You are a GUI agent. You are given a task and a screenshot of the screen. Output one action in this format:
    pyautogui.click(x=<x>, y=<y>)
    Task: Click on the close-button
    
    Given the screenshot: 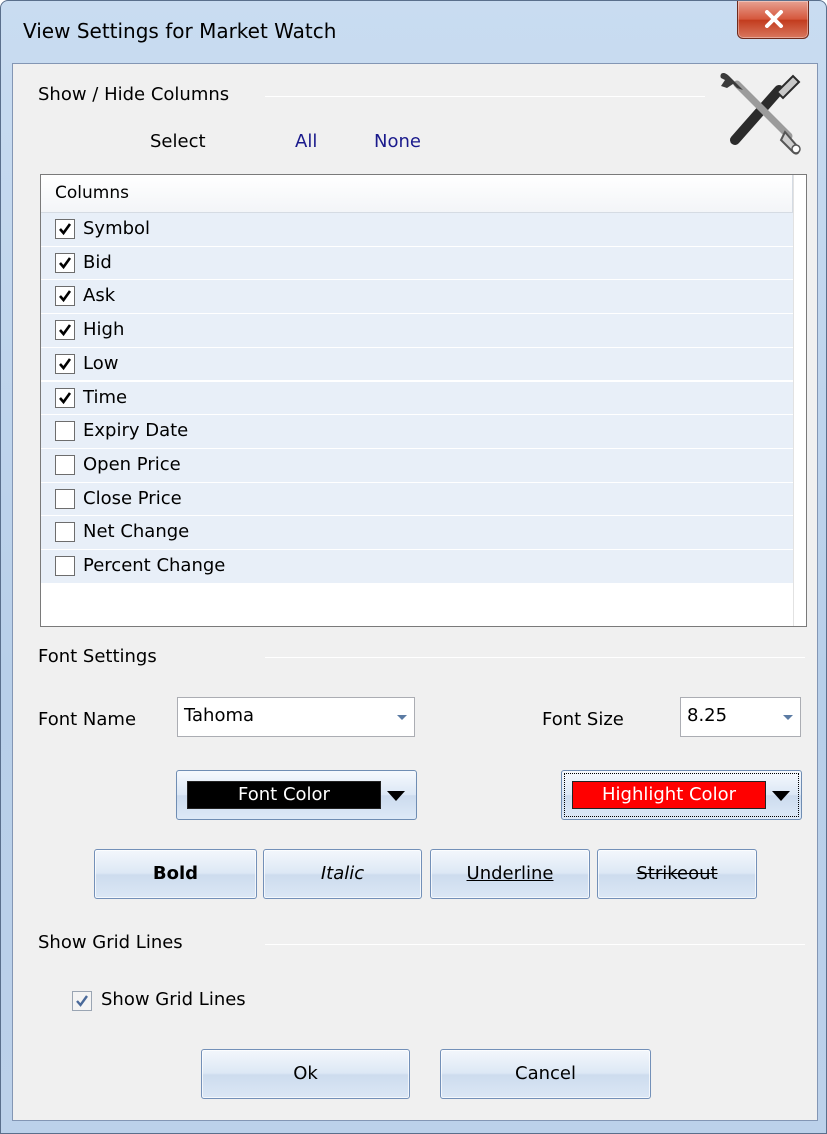 What is the action you would take?
    pyautogui.click(x=773, y=20)
    